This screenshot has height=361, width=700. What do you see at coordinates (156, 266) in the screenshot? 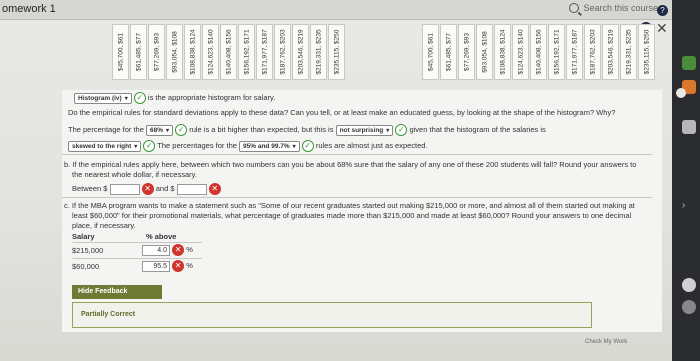
I see `percent-input: 95.5` at bounding box center [156, 266].